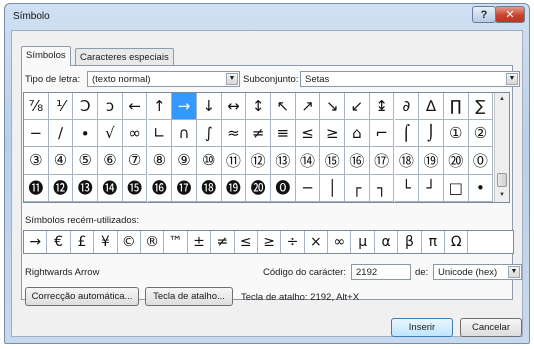  Describe the element at coordinates (431, 134) in the screenshot. I see `symbol-cell: ⌡` at that location.